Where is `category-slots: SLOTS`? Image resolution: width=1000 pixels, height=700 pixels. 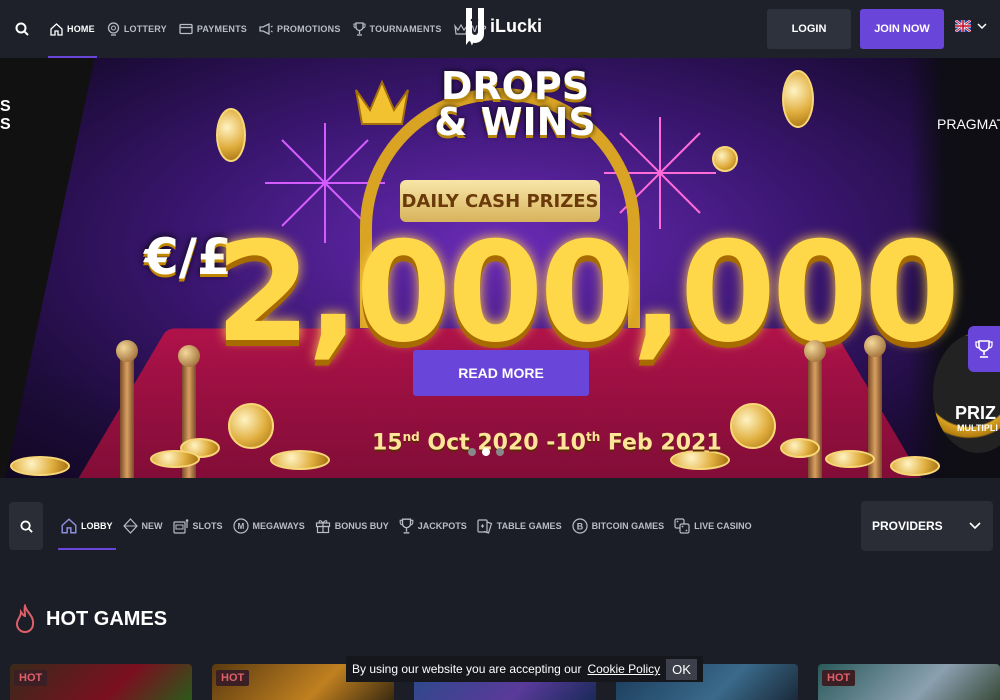 category-slots: SLOTS is located at coordinates (198, 526).